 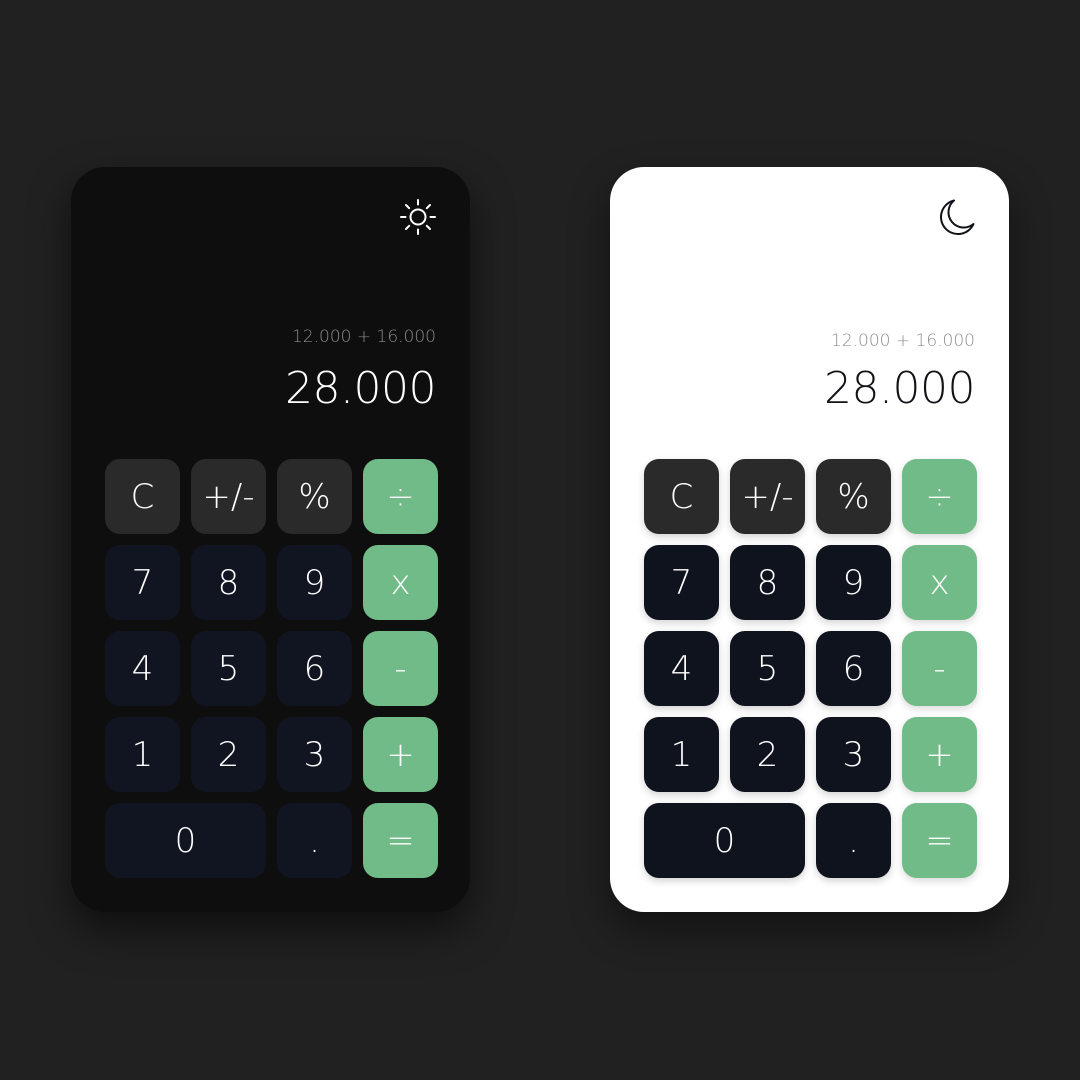 I want to click on moon-icon, so click(x=957, y=217).